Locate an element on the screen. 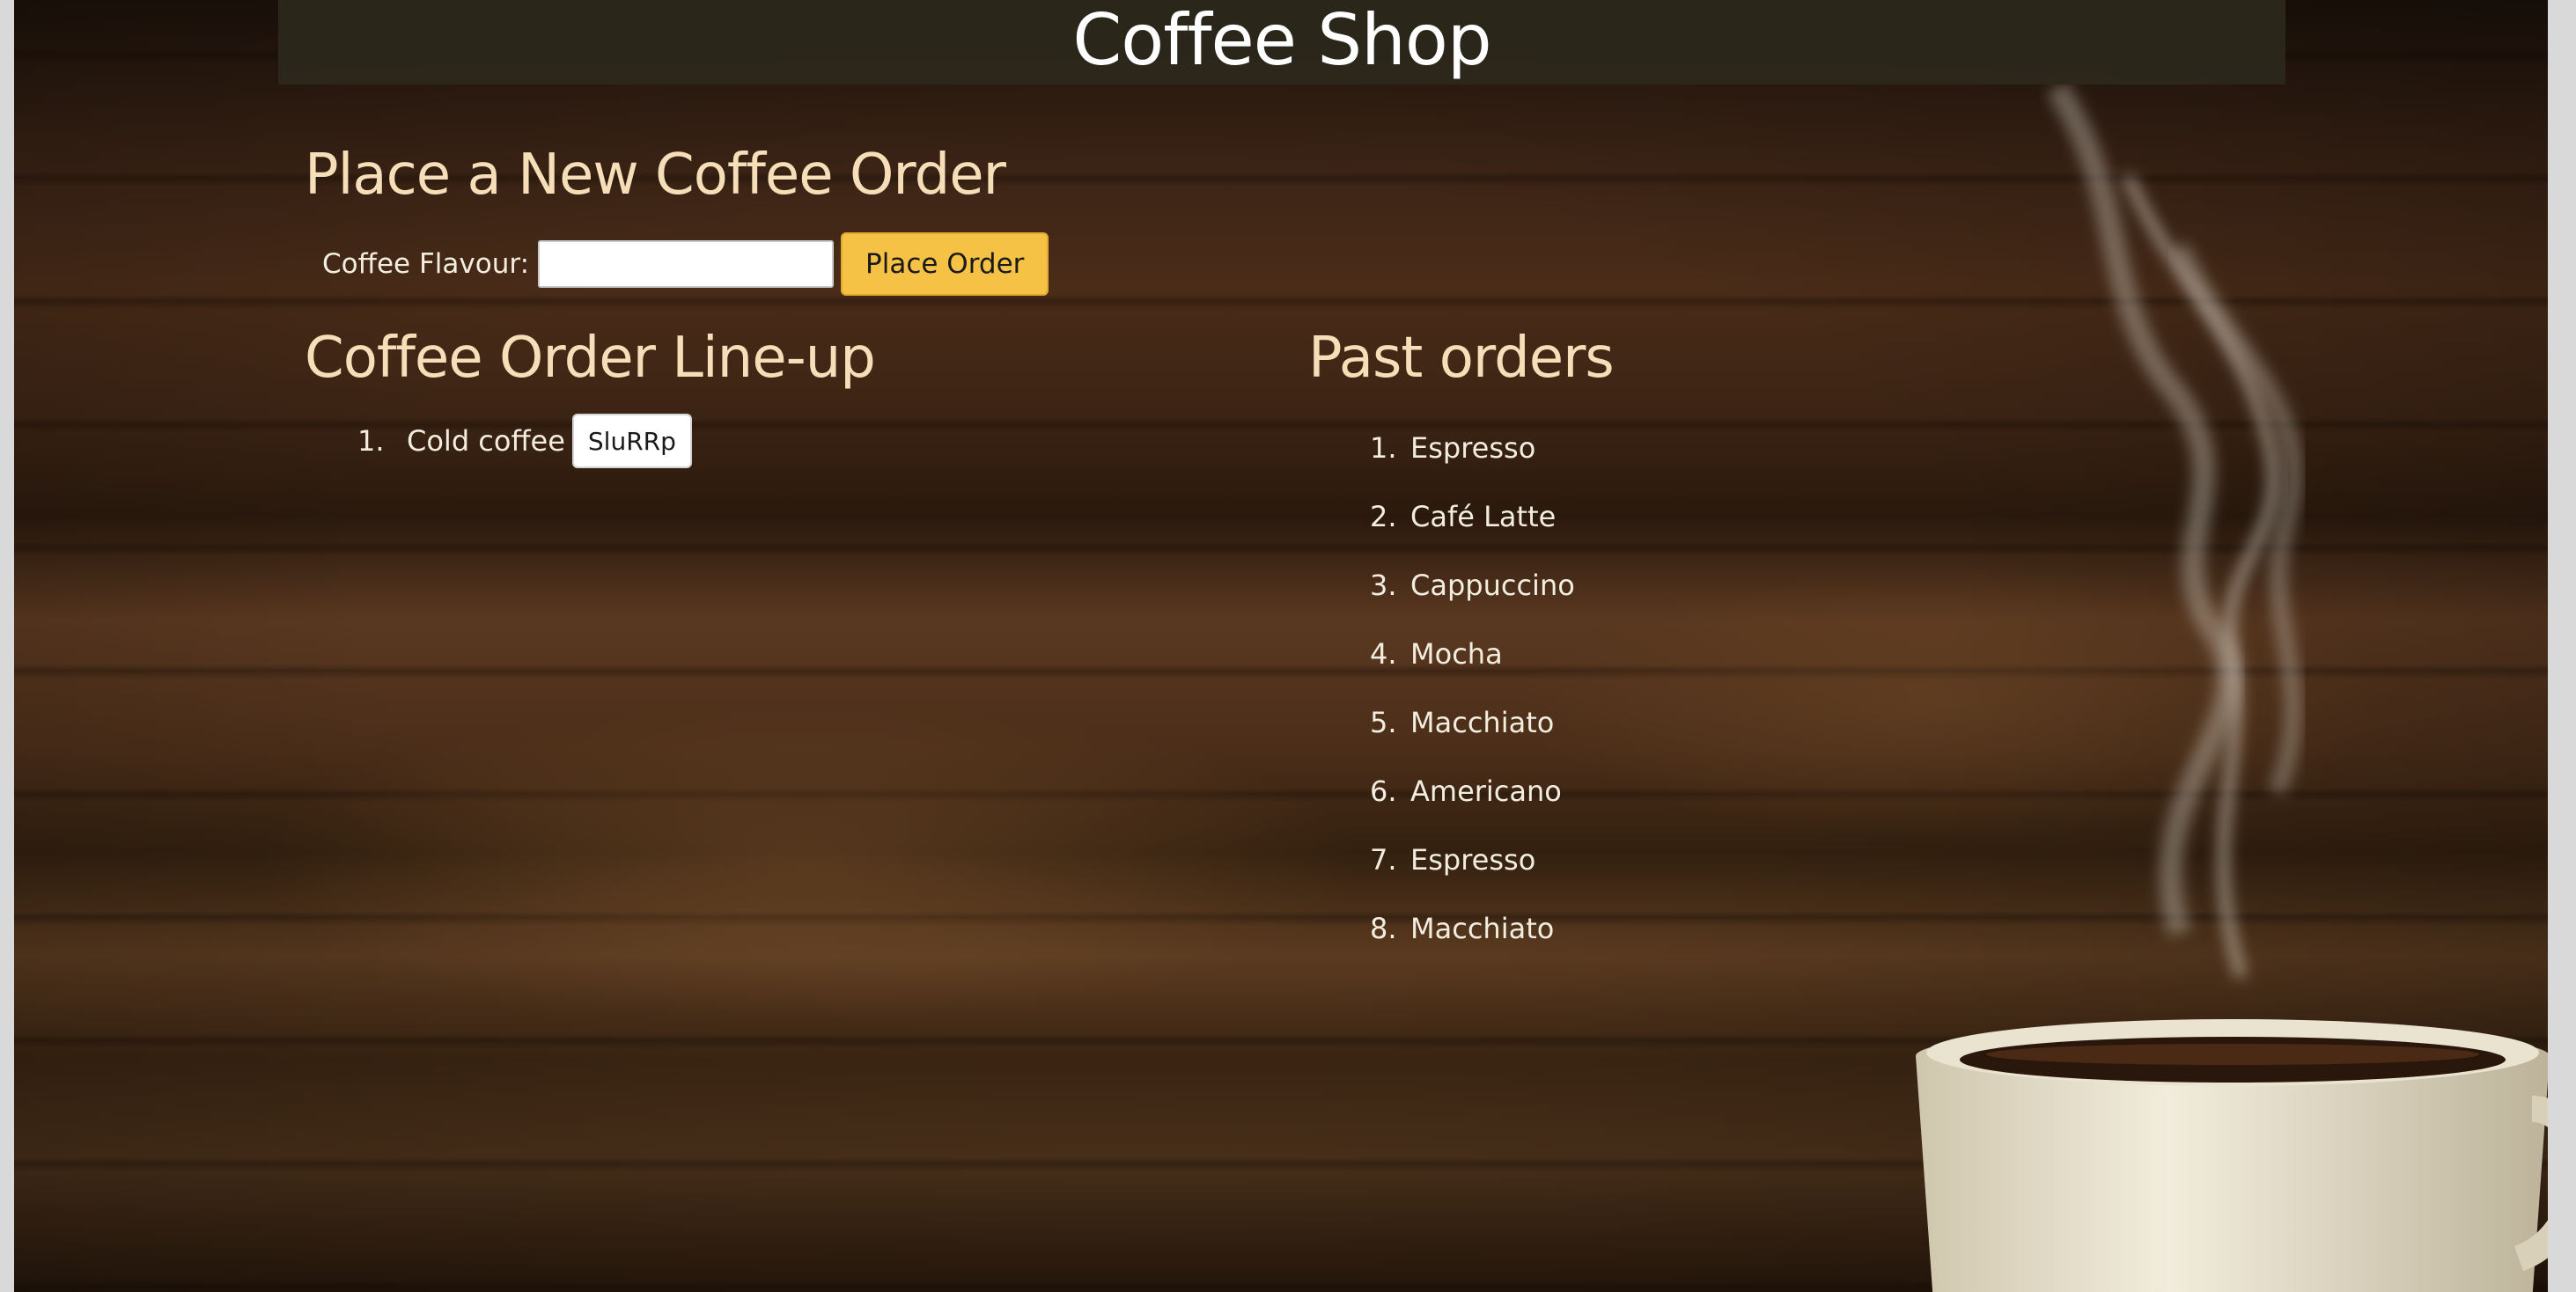  past-order-item: 8. Macchiato is located at coordinates (1473, 929).